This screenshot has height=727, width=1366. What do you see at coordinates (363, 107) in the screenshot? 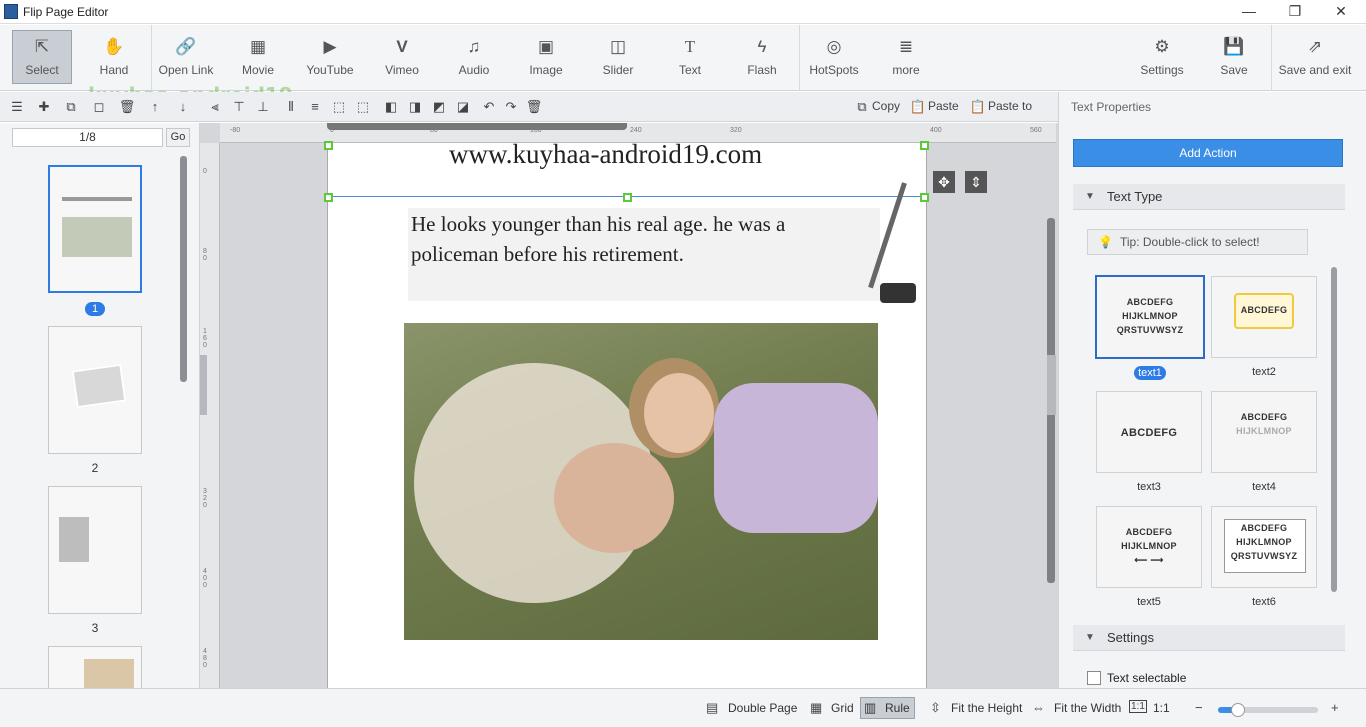
I see `ungroup-icon: ⬚` at bounding box center [363, 107].